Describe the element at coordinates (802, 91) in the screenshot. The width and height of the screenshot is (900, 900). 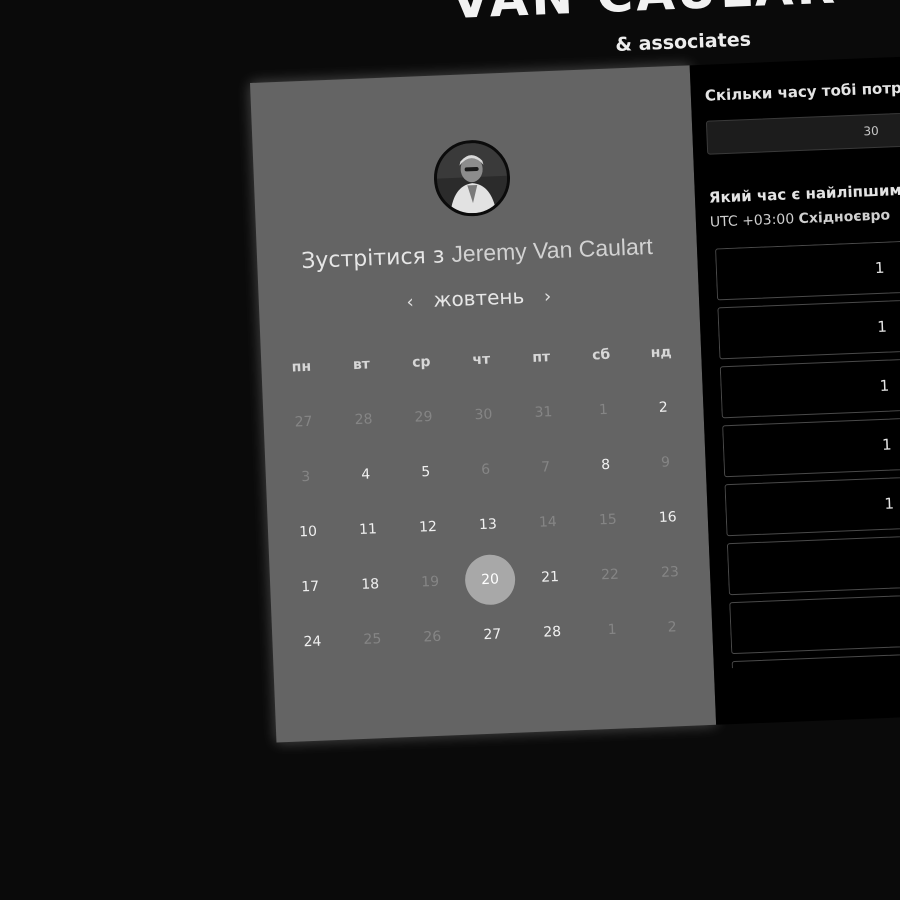
I see `duration-question: Скільки часу тобі потр` at that location.